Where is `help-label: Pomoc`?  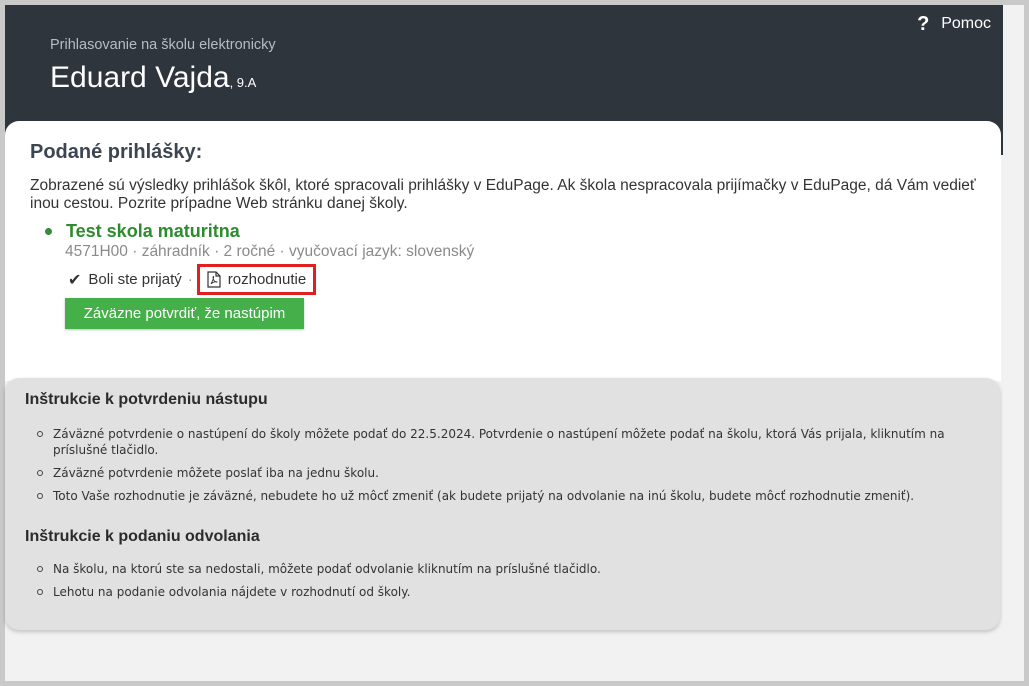
help-label: Pomoc is located at coordinates (966, 23).